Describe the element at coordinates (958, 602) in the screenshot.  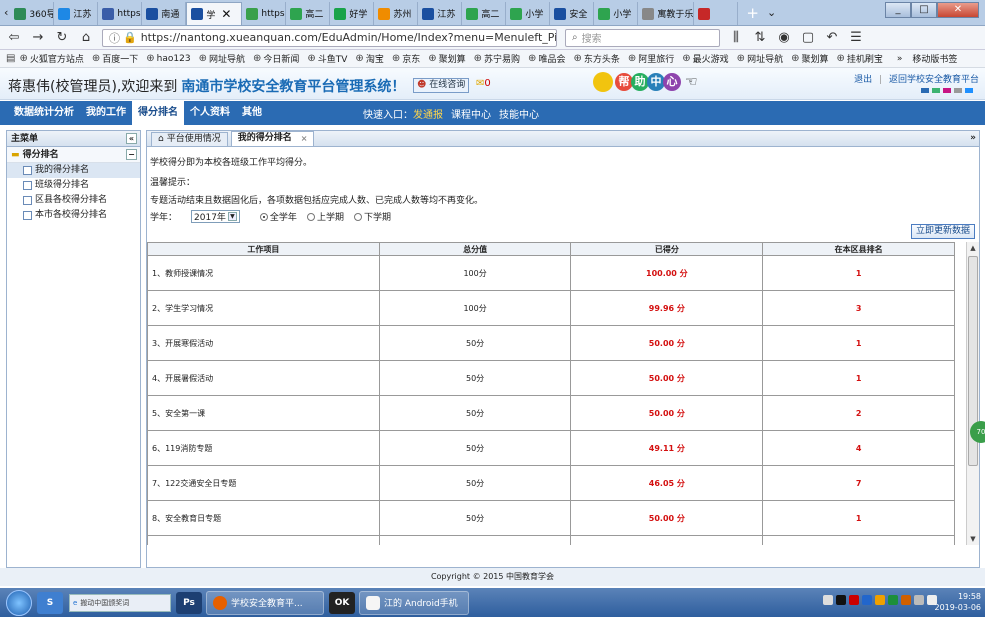
I see `clock: 19:58 2019-03-06` at that location.